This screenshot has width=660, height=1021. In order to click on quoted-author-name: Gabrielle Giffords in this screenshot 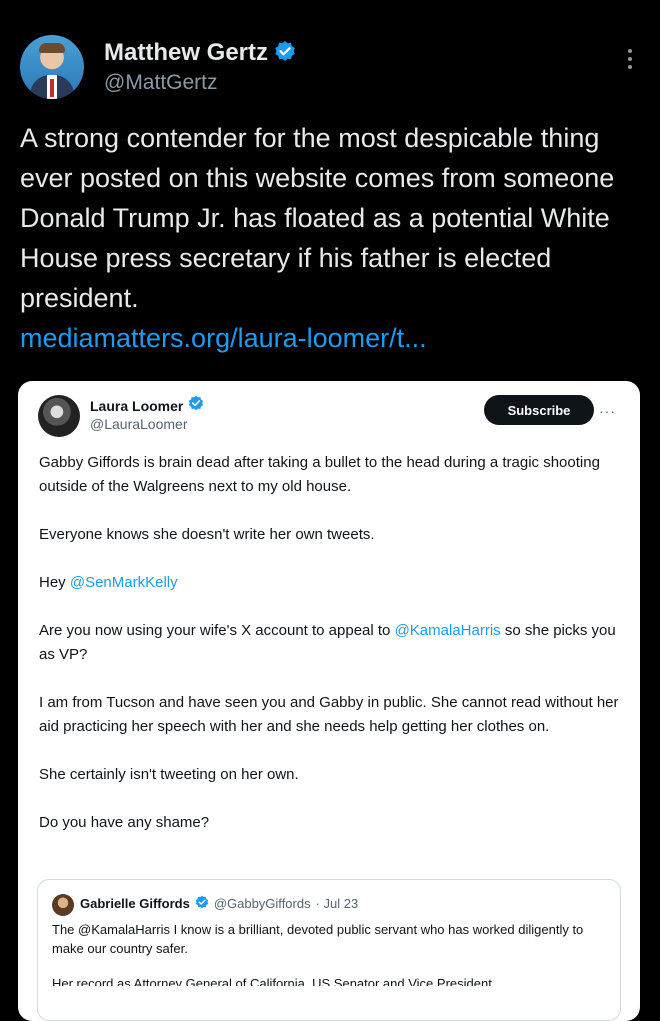, I will do `click(135, 903)`.